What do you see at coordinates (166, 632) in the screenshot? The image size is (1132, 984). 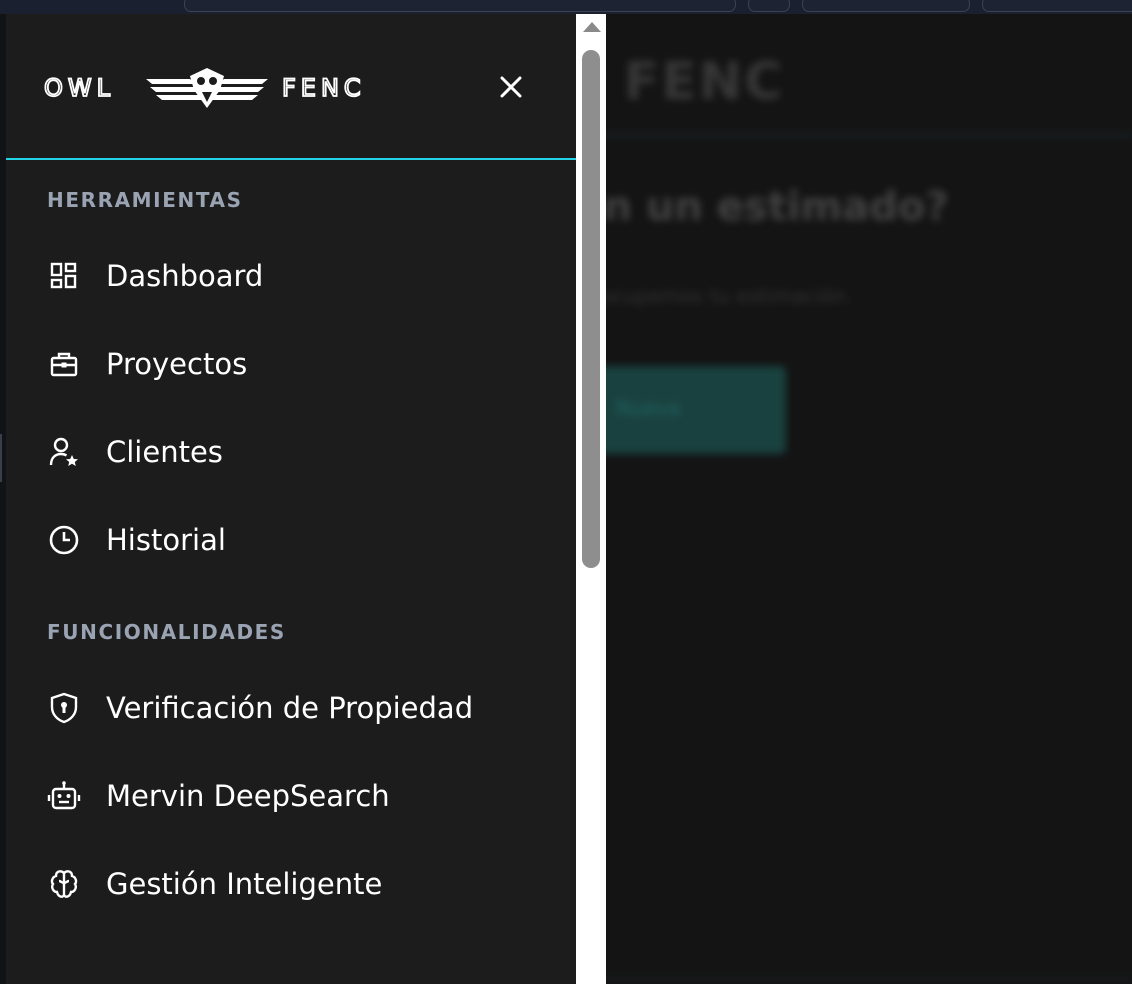 I see `section-title-funcionalidades: FUNCIONALIDADES` at bounding box center [166, 632].